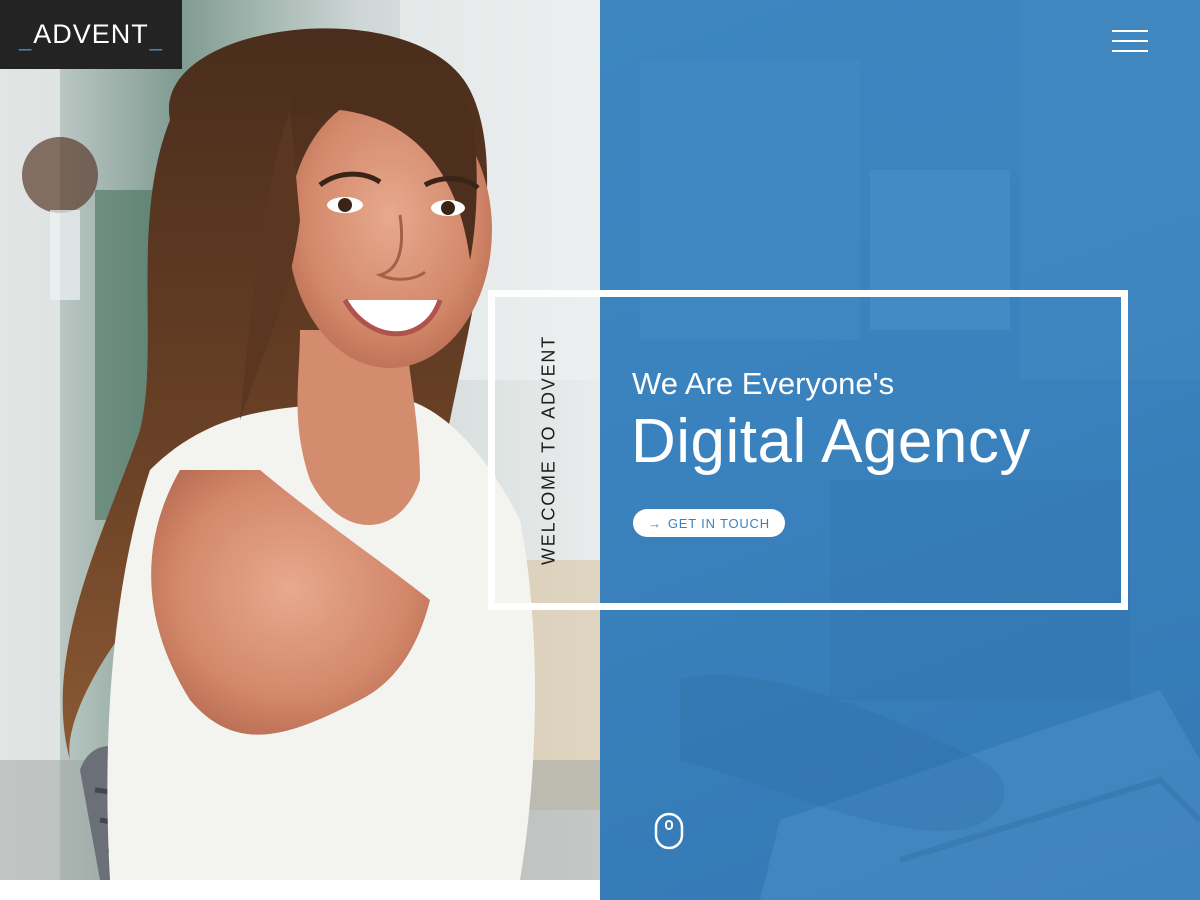  Describe the element at coordinates (718, 523) in the screenshot. I see `get-in-touch-label: GET IN TOUCH` at that location.